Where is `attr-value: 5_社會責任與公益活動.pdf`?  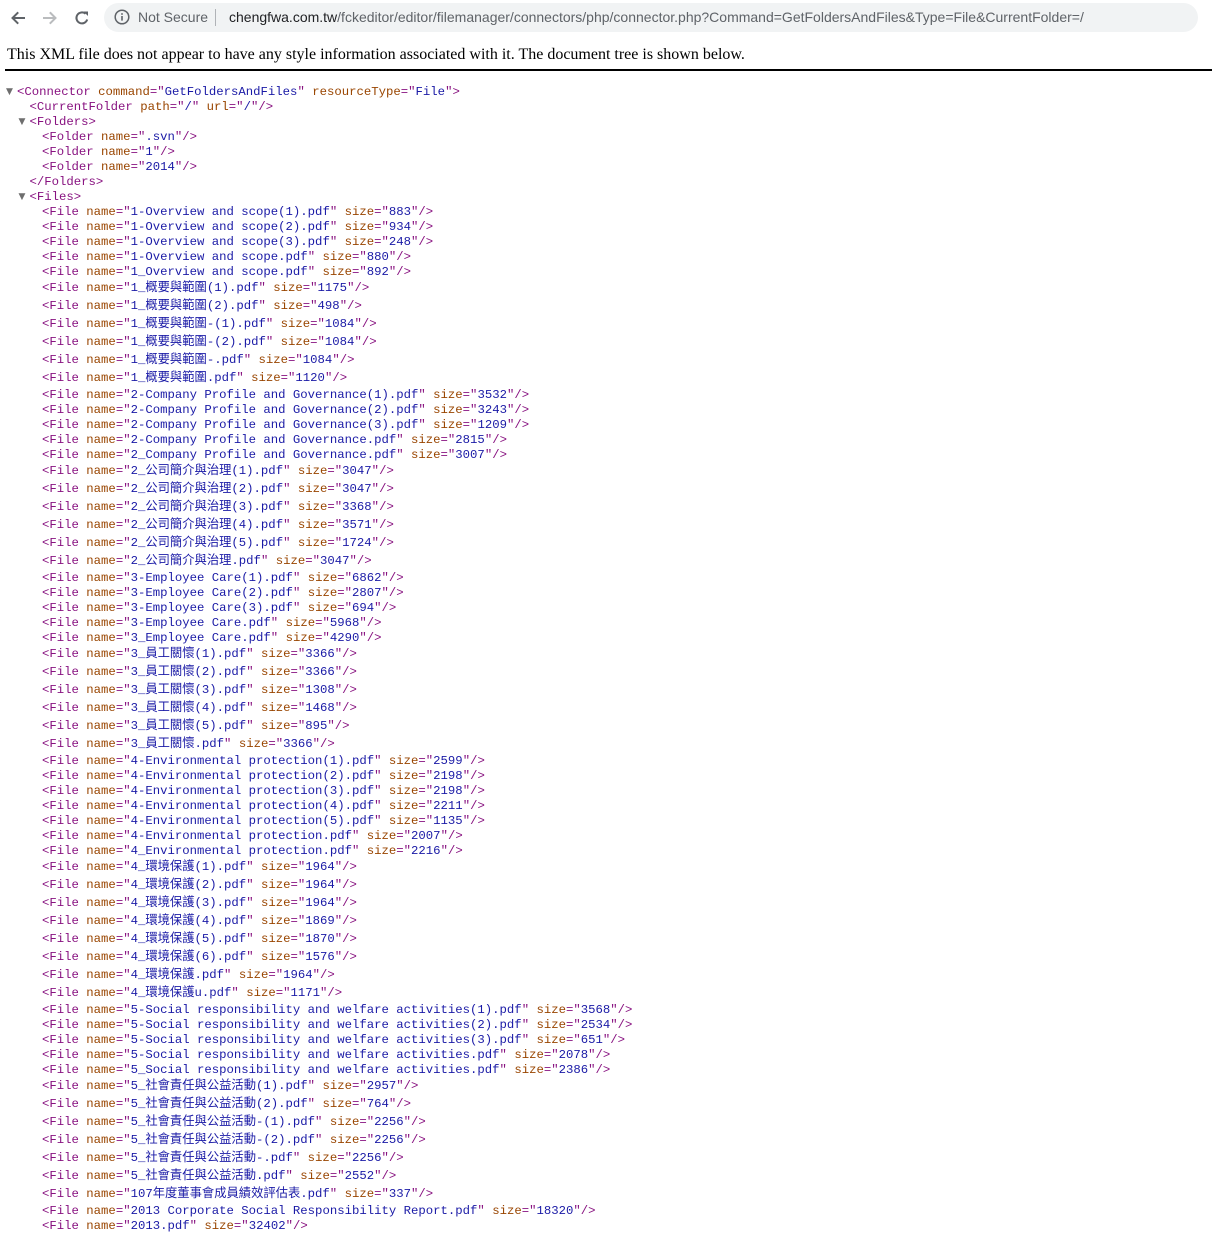
attr-value: 5_社會責任與公益活動.pdf is located at coordinates (208, 1176).